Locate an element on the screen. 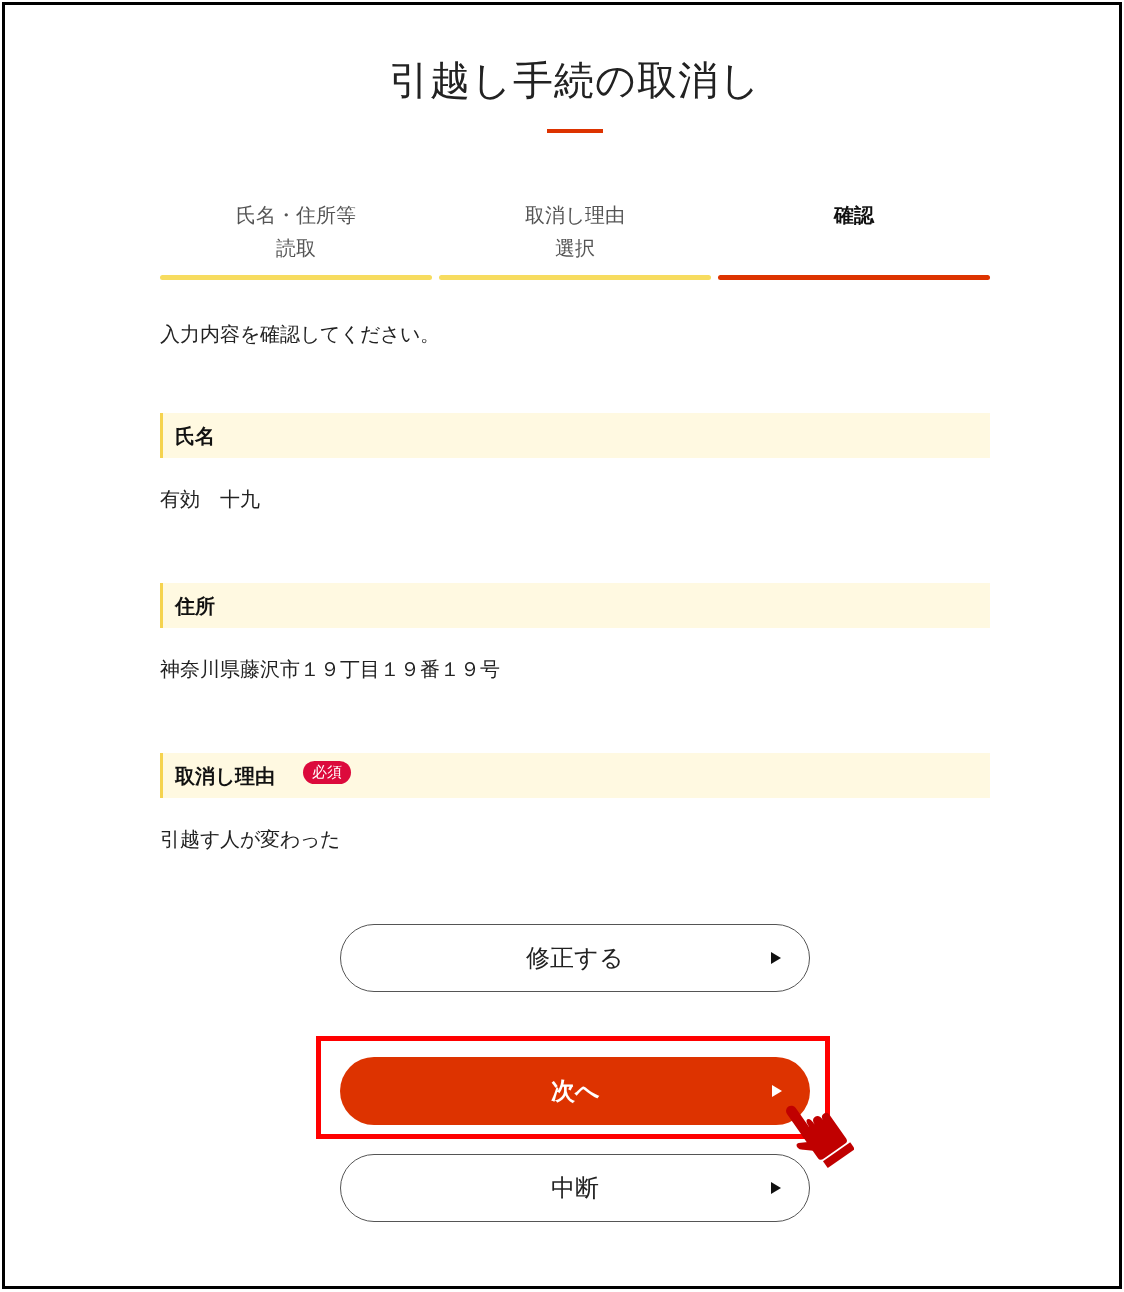 The image size is (1124, 1292). step-label: 氏名・住所等 is located at coordinates (296, 215).